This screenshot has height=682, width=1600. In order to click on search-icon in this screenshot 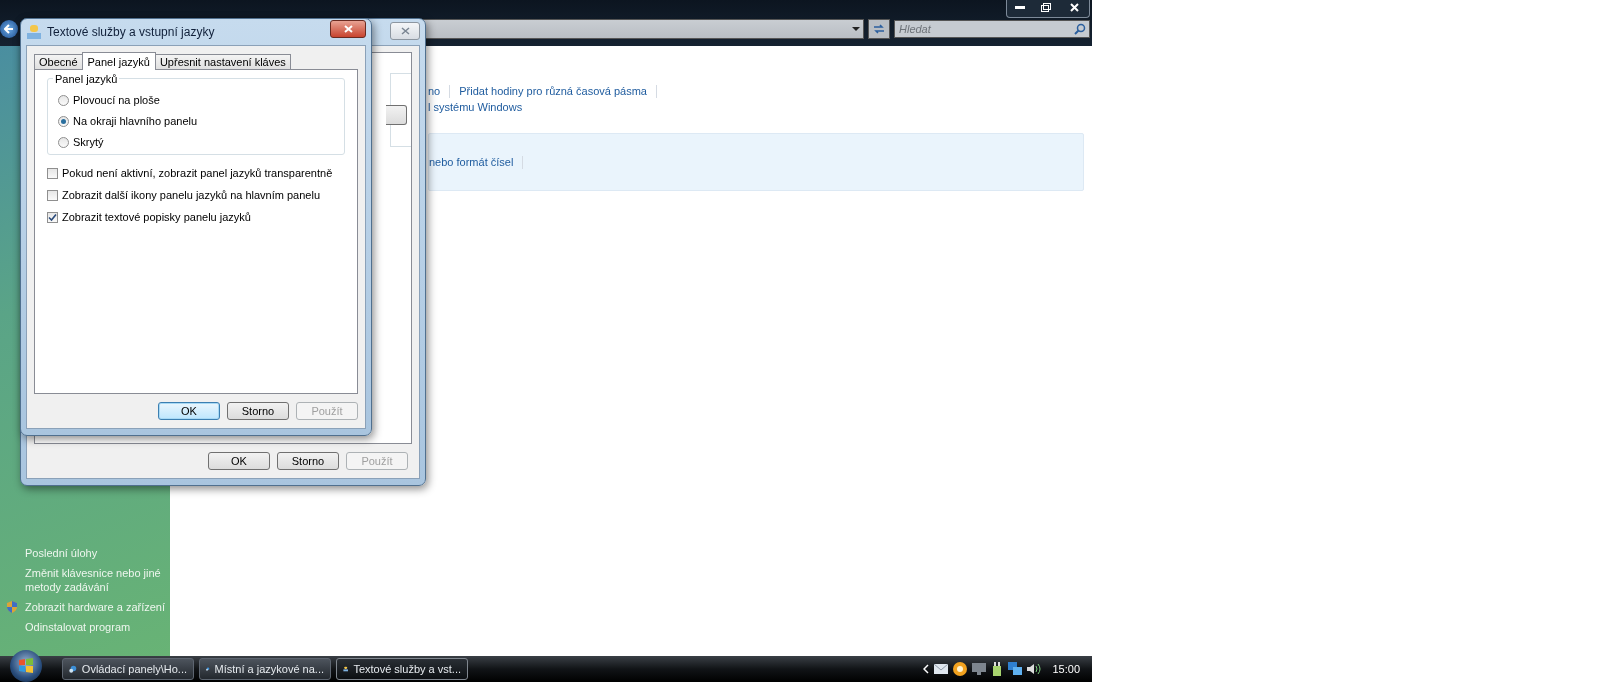, I will do `click(1080, 29)`.